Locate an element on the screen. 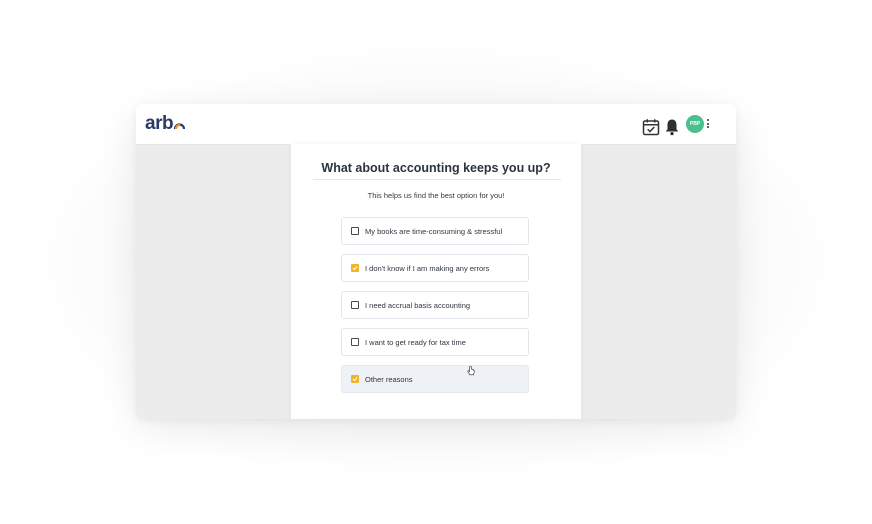  option-accrual-basis: I need accrual basis accounting is located at coordinates (435, 305).